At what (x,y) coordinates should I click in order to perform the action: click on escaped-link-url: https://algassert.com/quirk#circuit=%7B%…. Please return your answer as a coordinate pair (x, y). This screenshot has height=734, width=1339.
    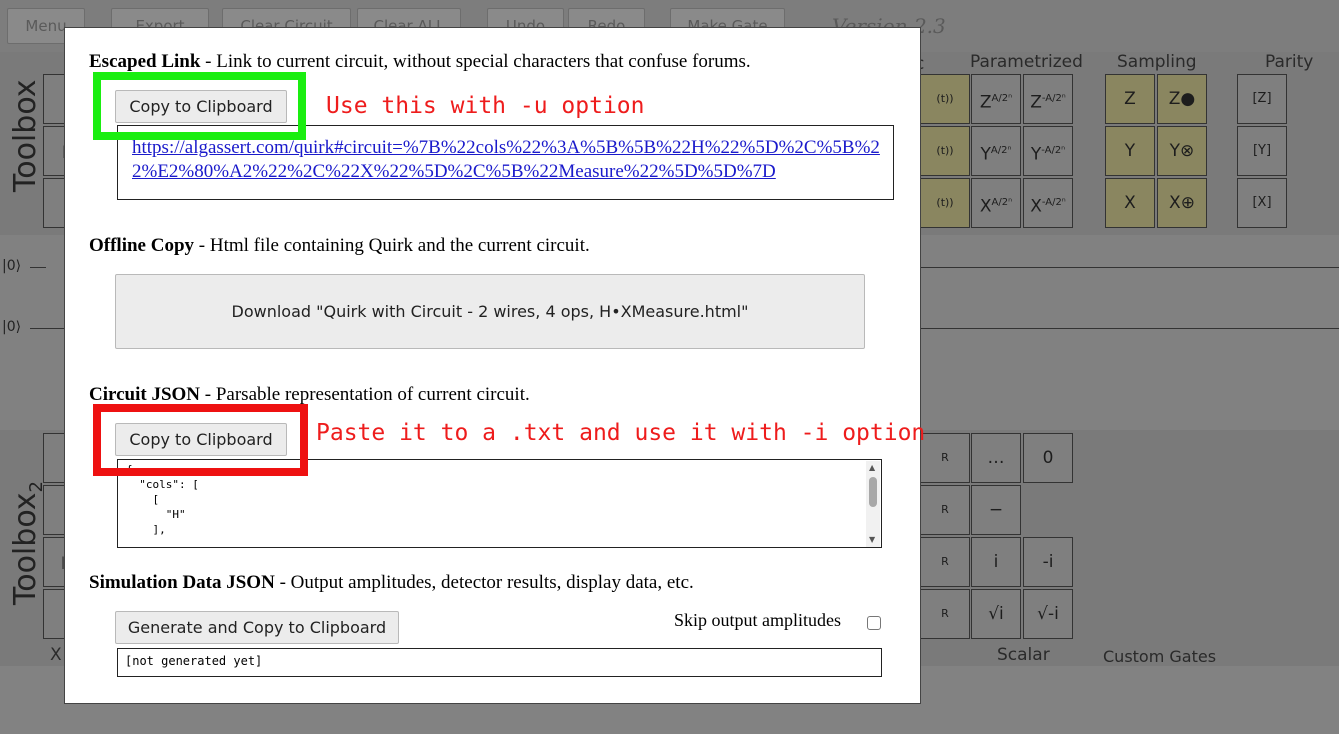
    Looking at the image, I should click on (512, 160).